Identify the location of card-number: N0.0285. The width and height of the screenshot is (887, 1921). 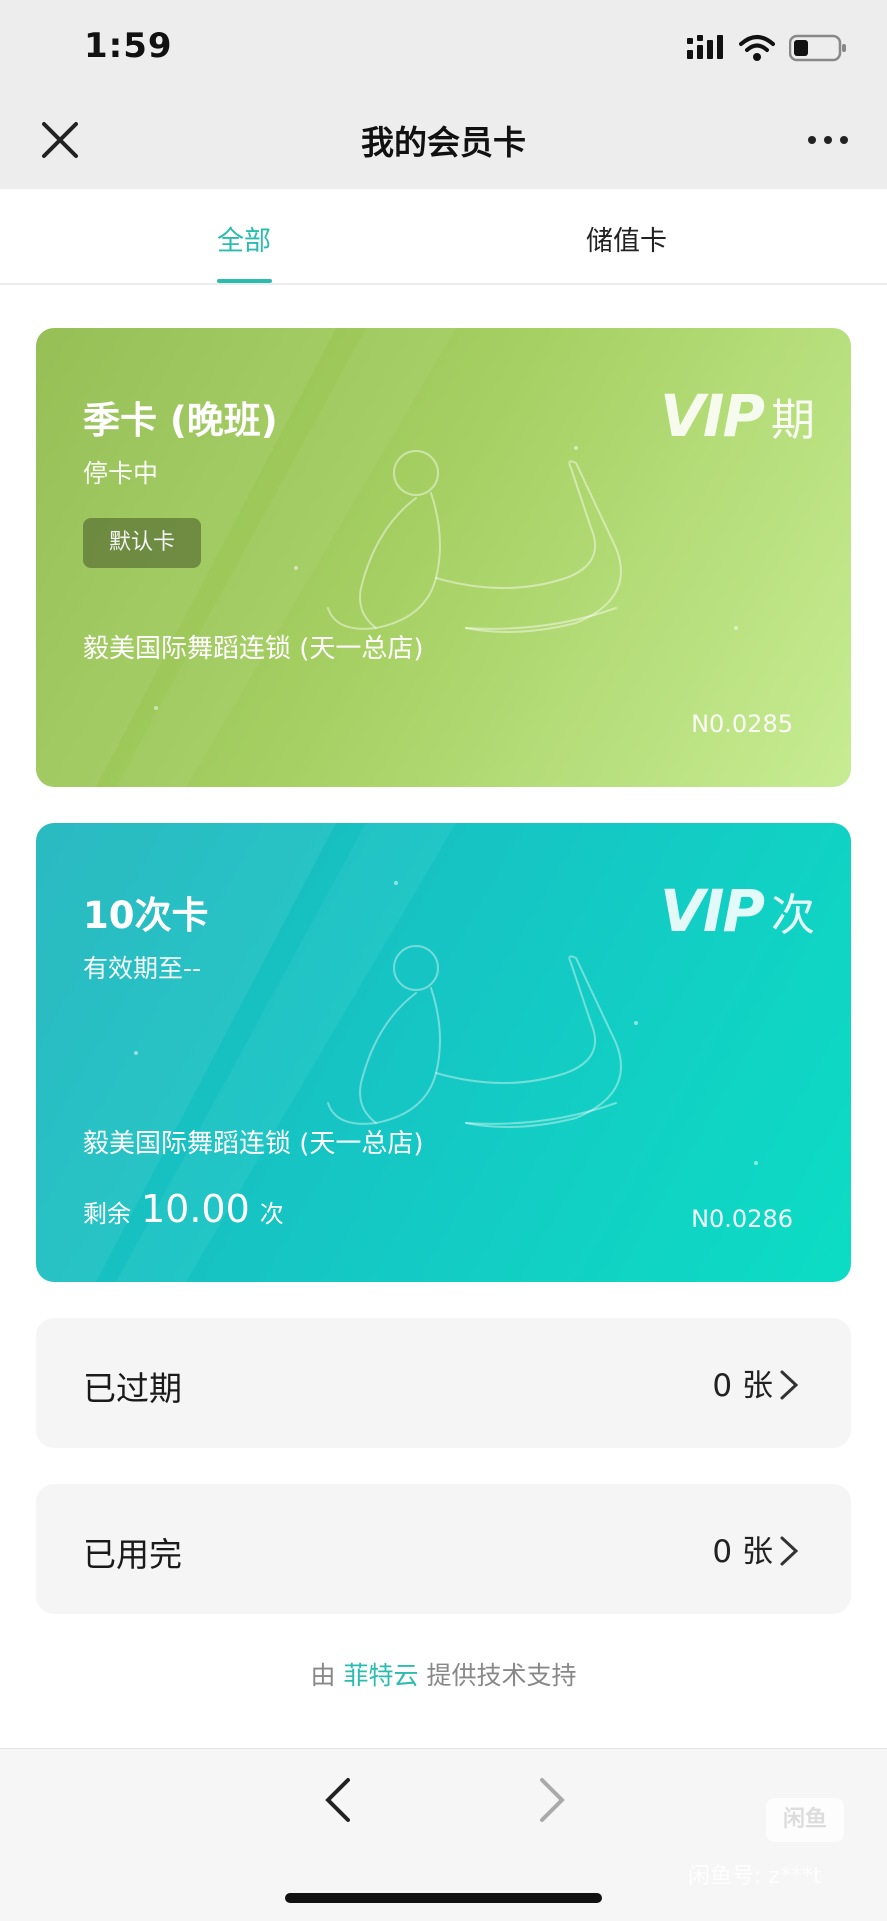
(742, 724).